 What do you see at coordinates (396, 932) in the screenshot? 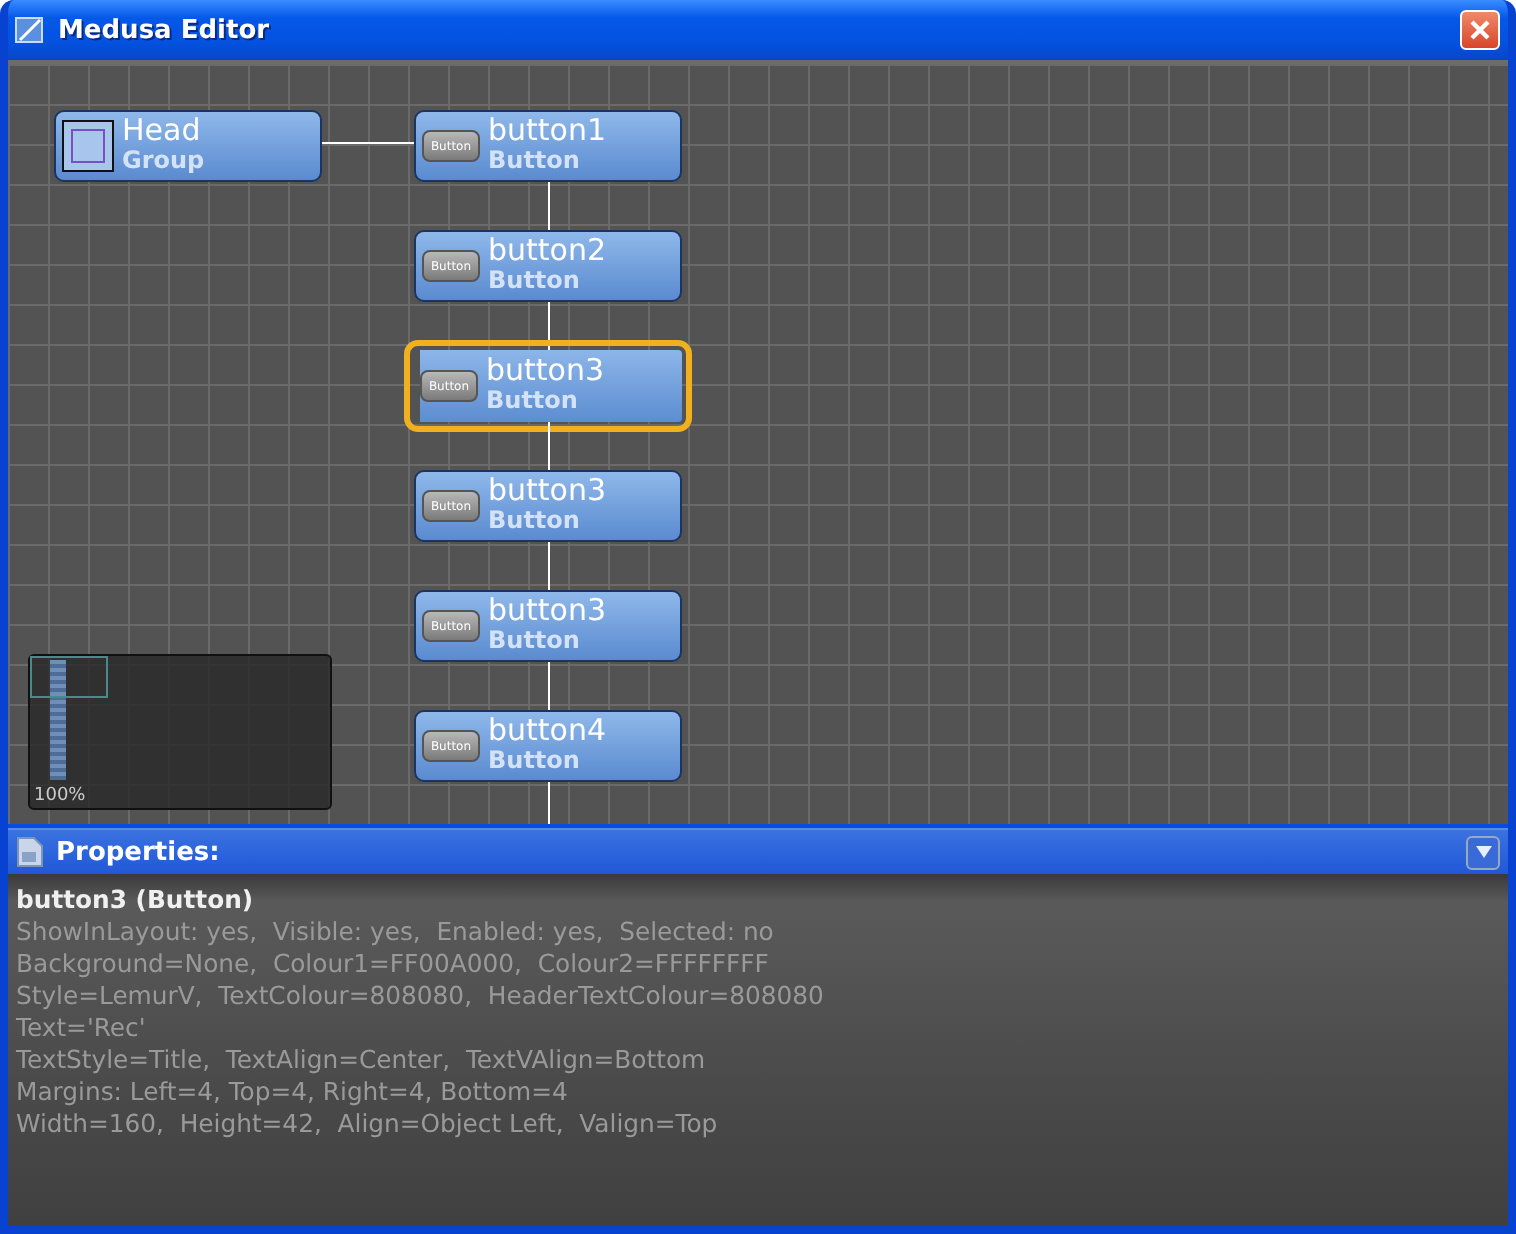
I see `property-line: ShowInLayout: yes, Visible: yes, Enabled: yes, Selected: no` at bounding box center [396, 932].